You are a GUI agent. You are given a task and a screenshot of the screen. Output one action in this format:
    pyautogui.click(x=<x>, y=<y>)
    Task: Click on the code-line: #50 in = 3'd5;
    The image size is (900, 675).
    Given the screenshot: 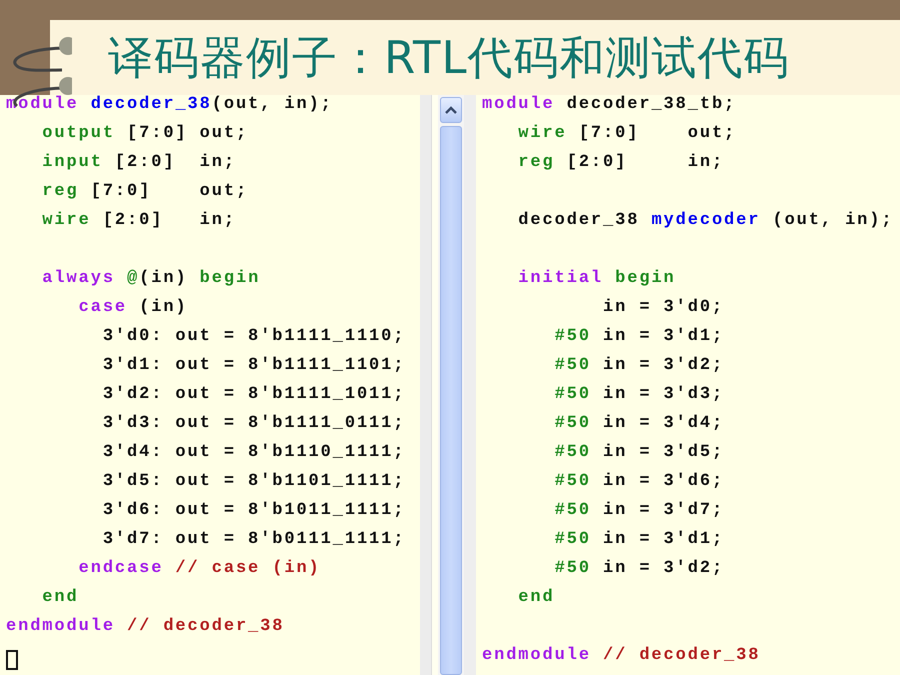 What is the action you would take?
    pyautogui.click(x=639, y=453)
    